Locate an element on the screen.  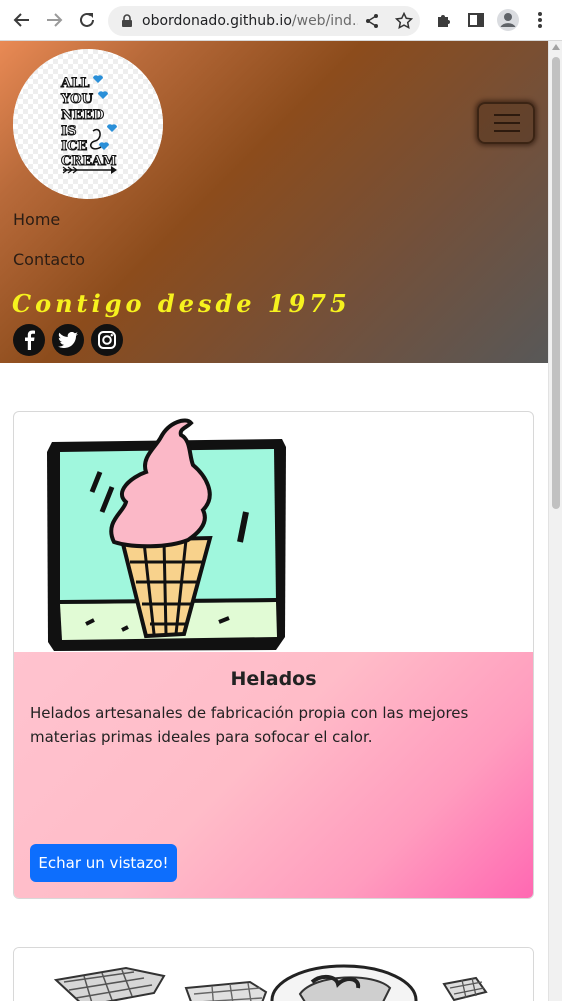
vertical-scrollbar is located at coordinates (555, 521).